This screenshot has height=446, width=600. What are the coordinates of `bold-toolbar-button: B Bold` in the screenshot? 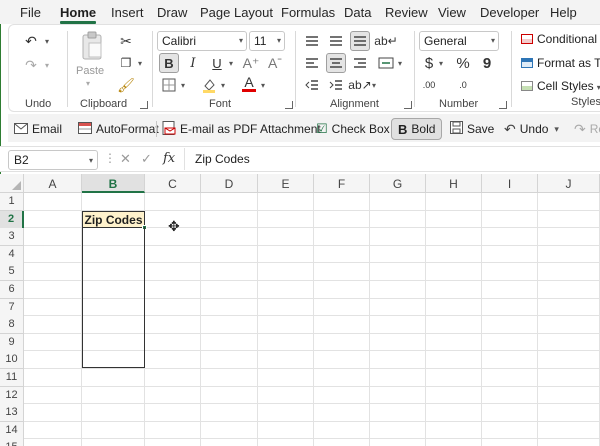 It's located at (417, 129).